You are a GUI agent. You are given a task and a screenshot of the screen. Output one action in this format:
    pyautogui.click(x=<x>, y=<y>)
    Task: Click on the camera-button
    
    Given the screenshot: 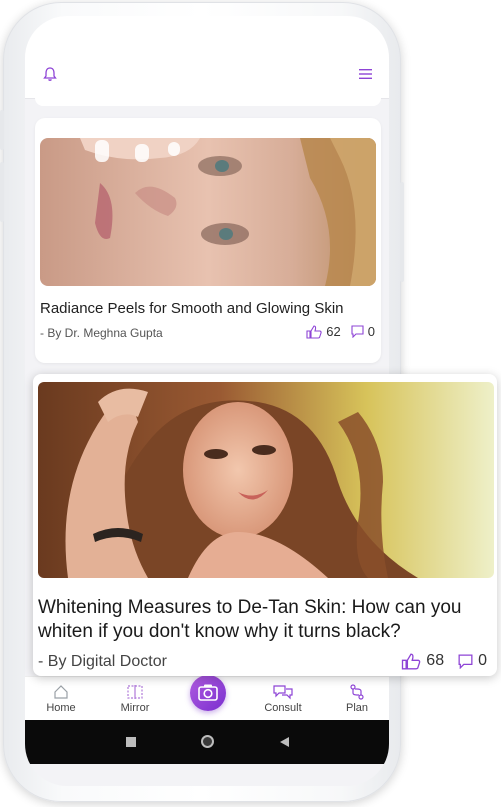 What is the action you would take?
    pyautogui.click(x=208, y=693)
    